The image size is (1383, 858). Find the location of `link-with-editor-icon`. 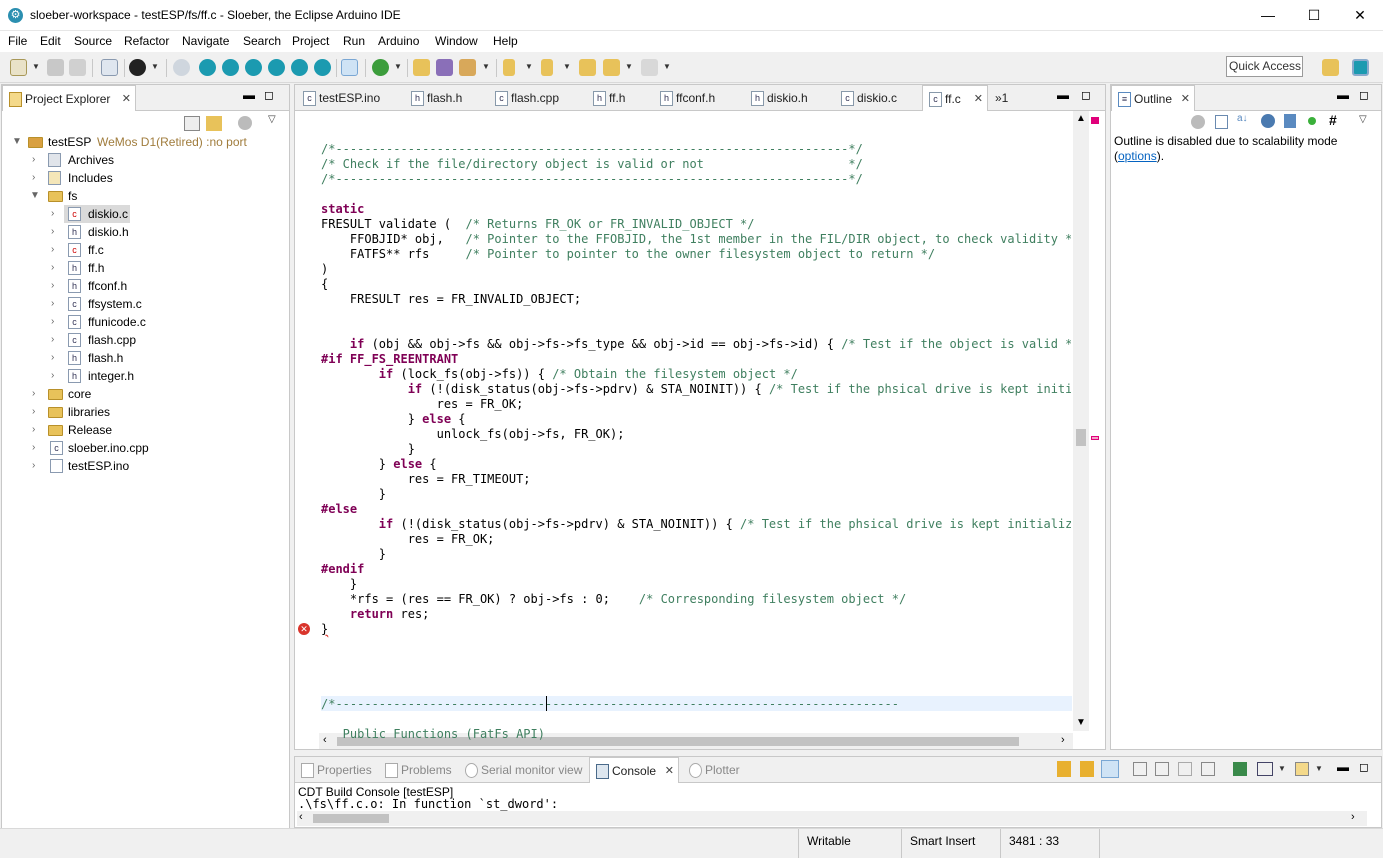

link-with-editor-icon is located at coordinates (214, 123).